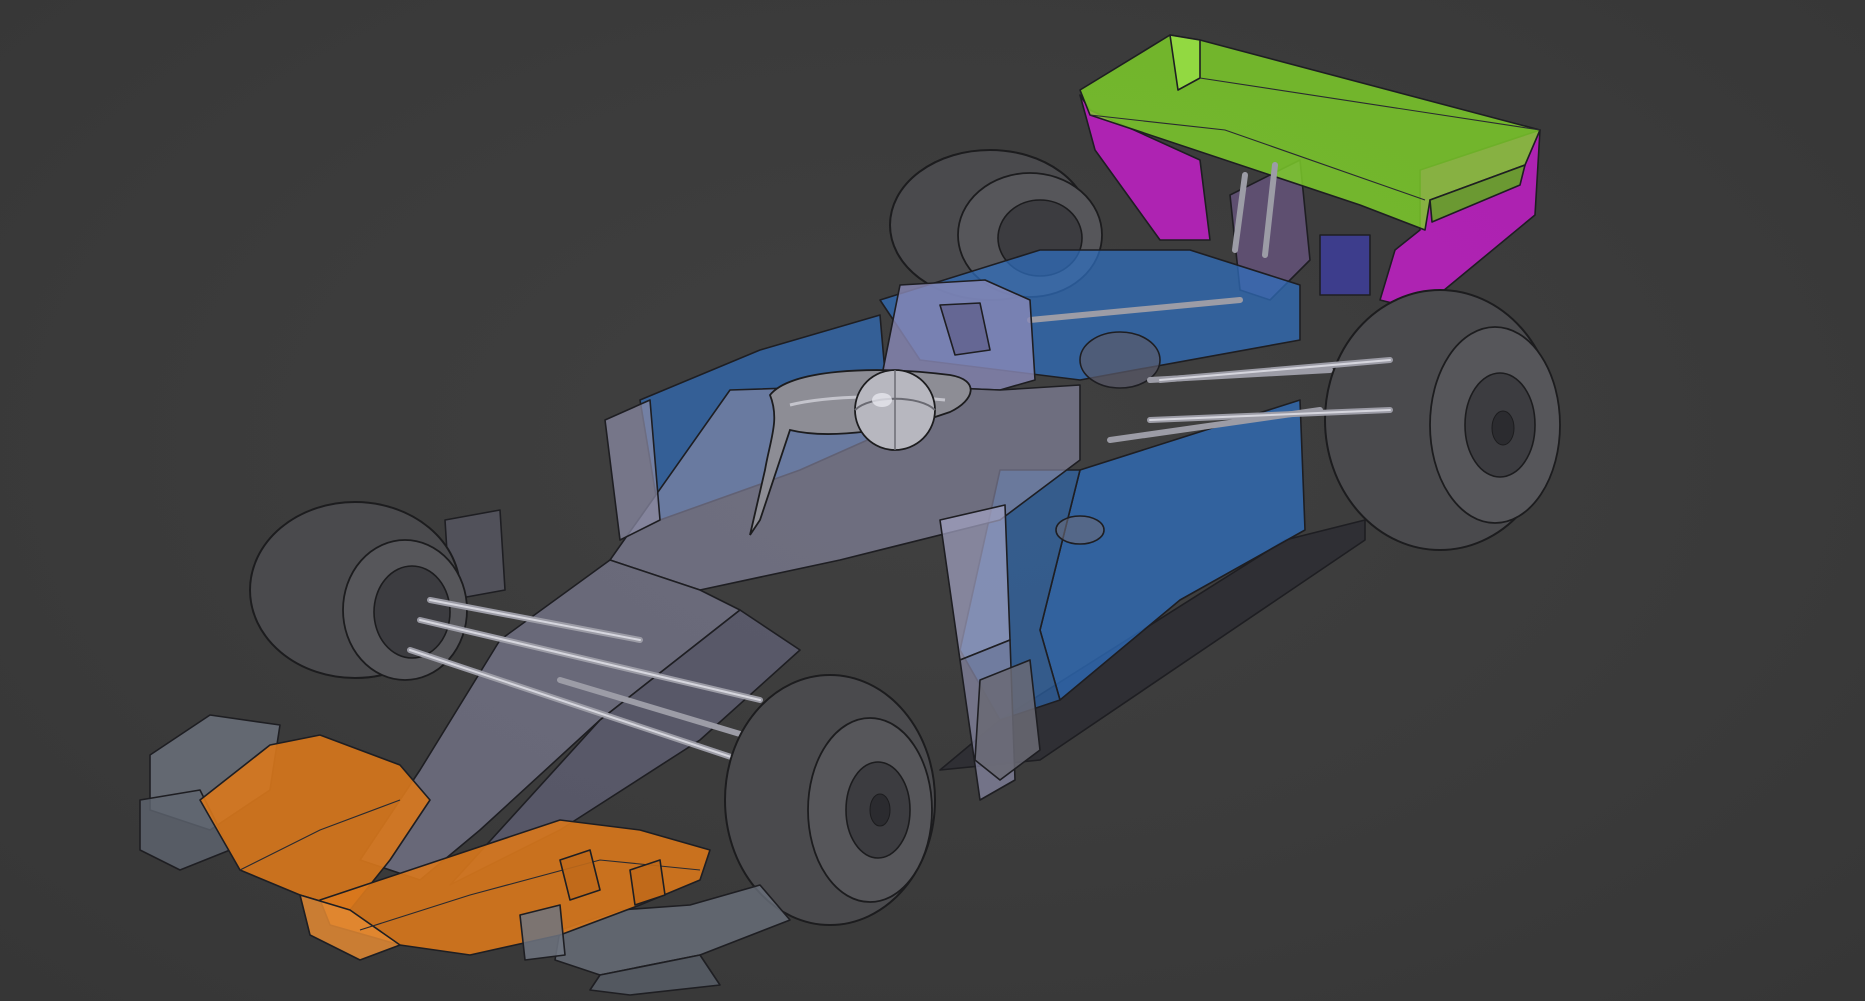 The width and height of the screenshot is (1865, 1001). I want to click on rear-crash-block, so click(1345, 265).